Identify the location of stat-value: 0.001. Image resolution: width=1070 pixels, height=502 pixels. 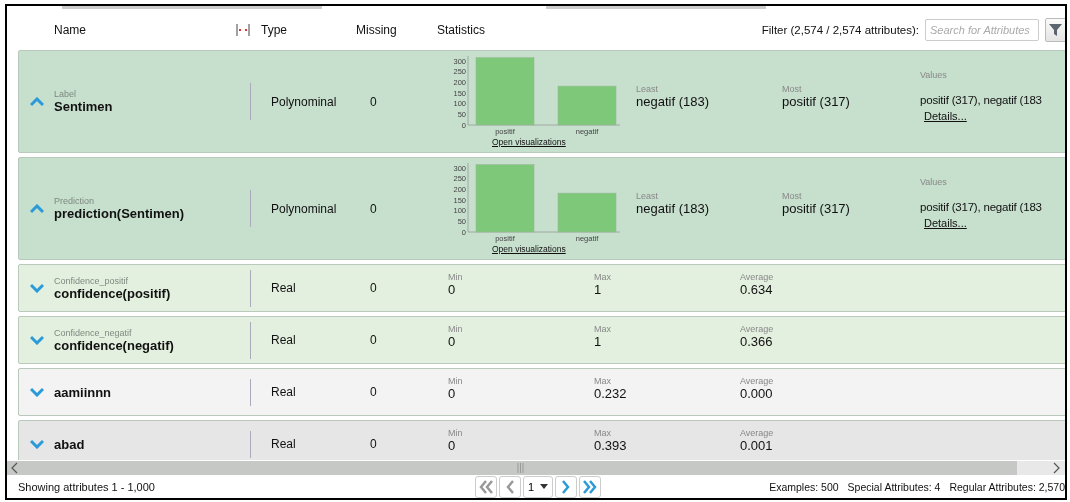
(757, 445).